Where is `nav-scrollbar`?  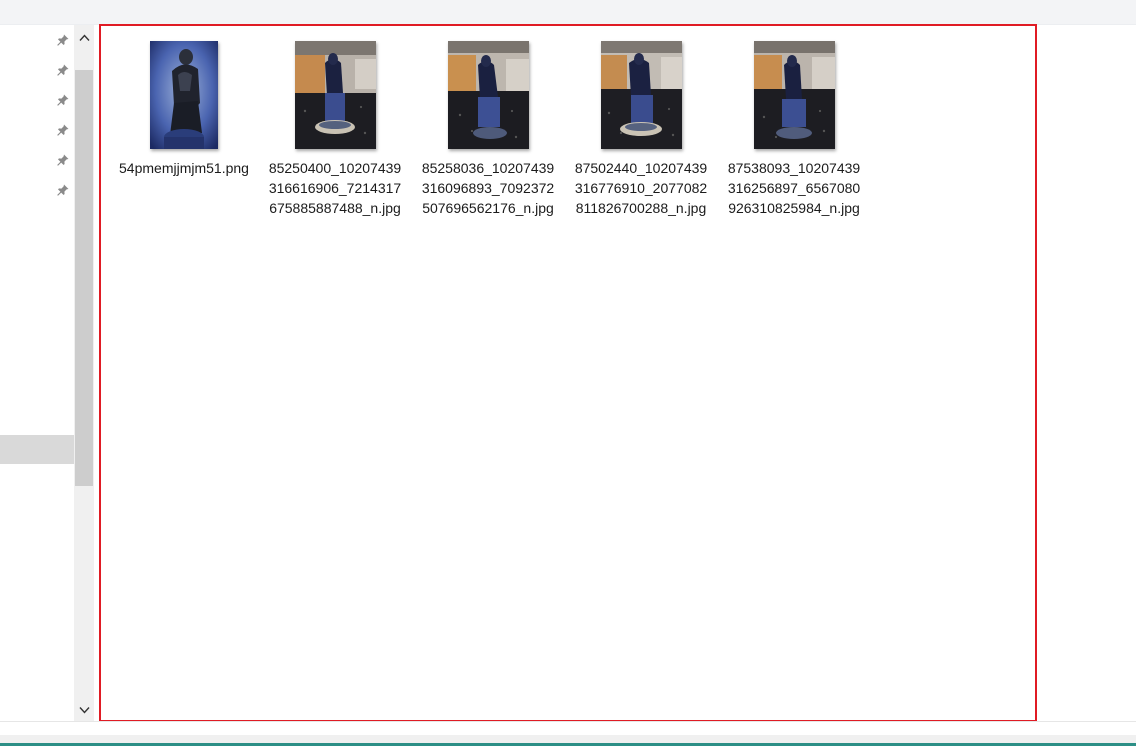 nav-scrollbar is located at coordinates (84, 373).